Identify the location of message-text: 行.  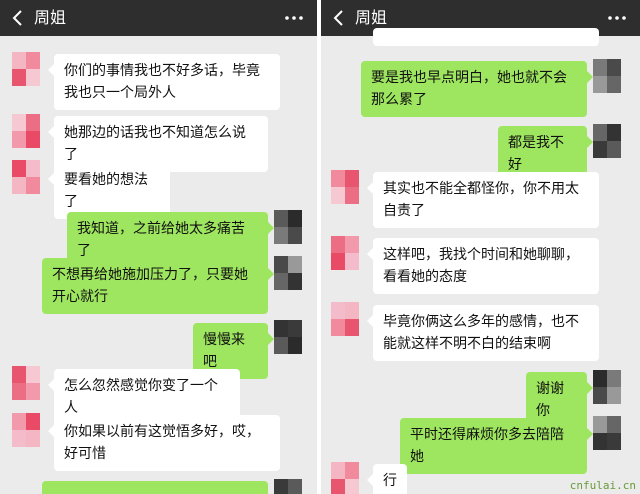
(390, 481).